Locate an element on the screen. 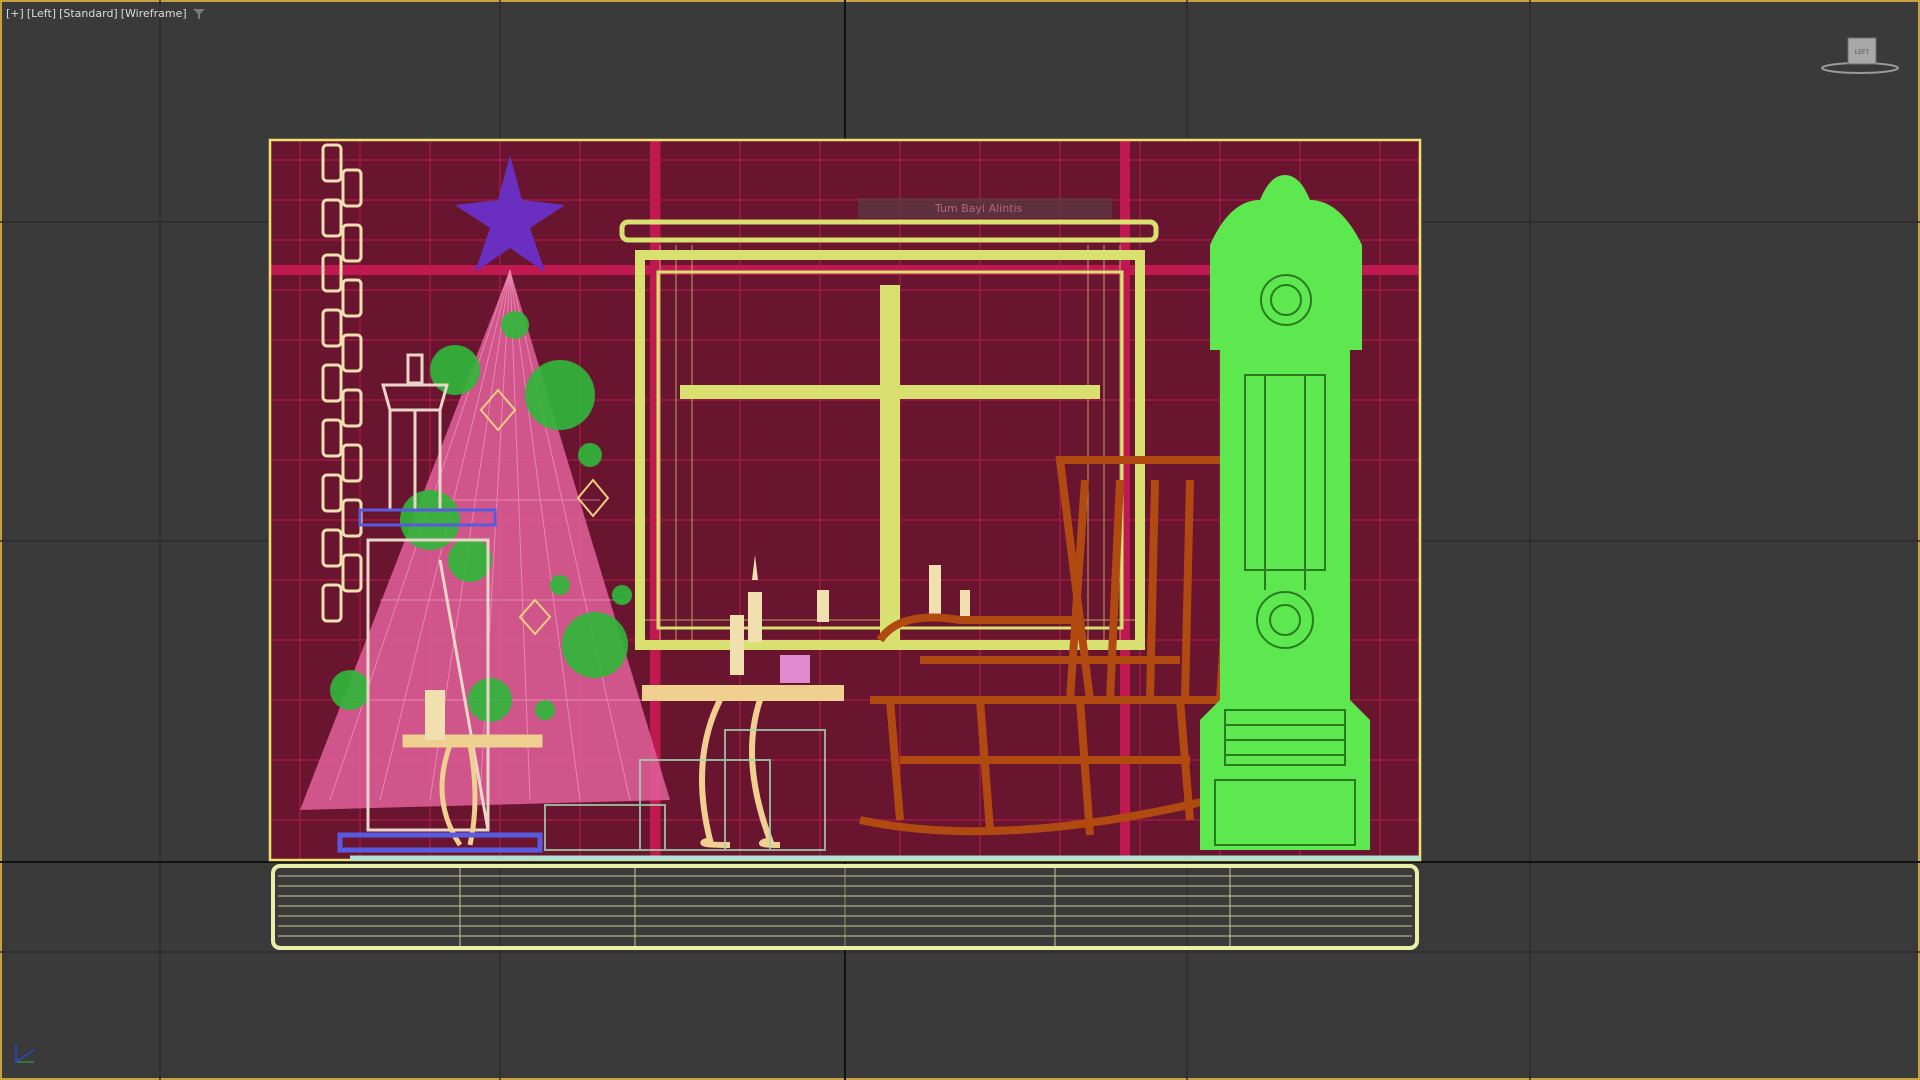 Image resolution: width=1920 pixels, height=1080 pixels. viewport-plus-menu: [+] is located at coordinates (15, 14).